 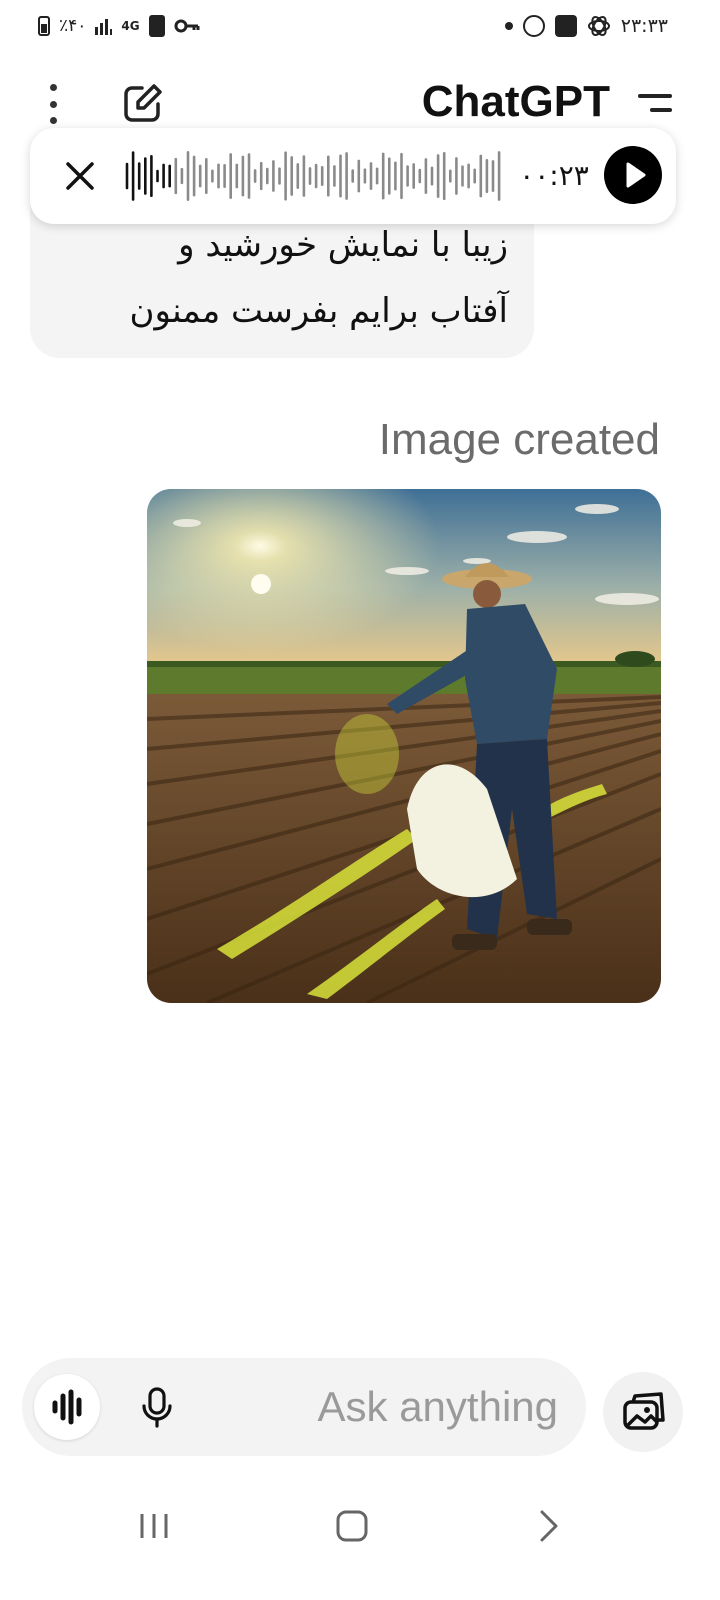 I want to click on image-attach-icon, so click(x=644, y=1411).